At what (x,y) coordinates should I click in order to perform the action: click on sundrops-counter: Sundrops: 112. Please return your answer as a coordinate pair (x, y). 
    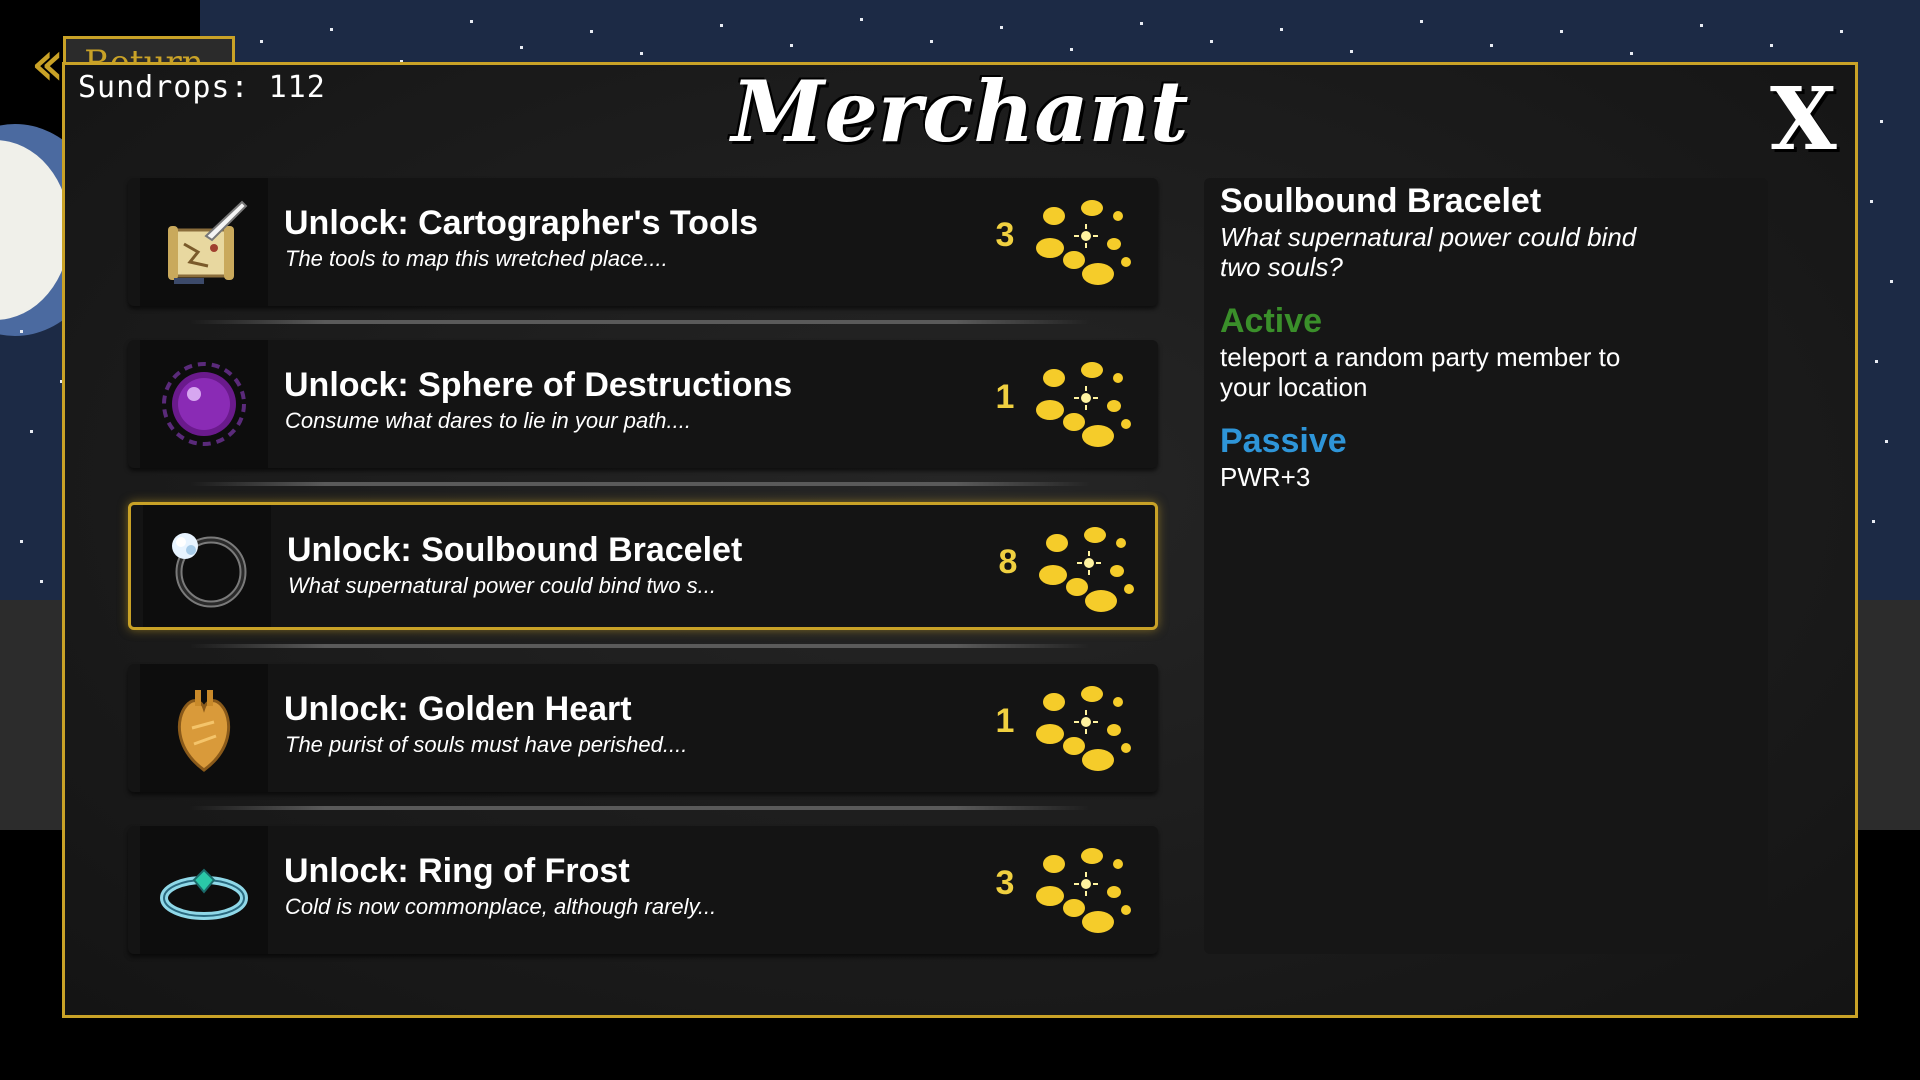
    Looking at the image, I should click on (202, 87).